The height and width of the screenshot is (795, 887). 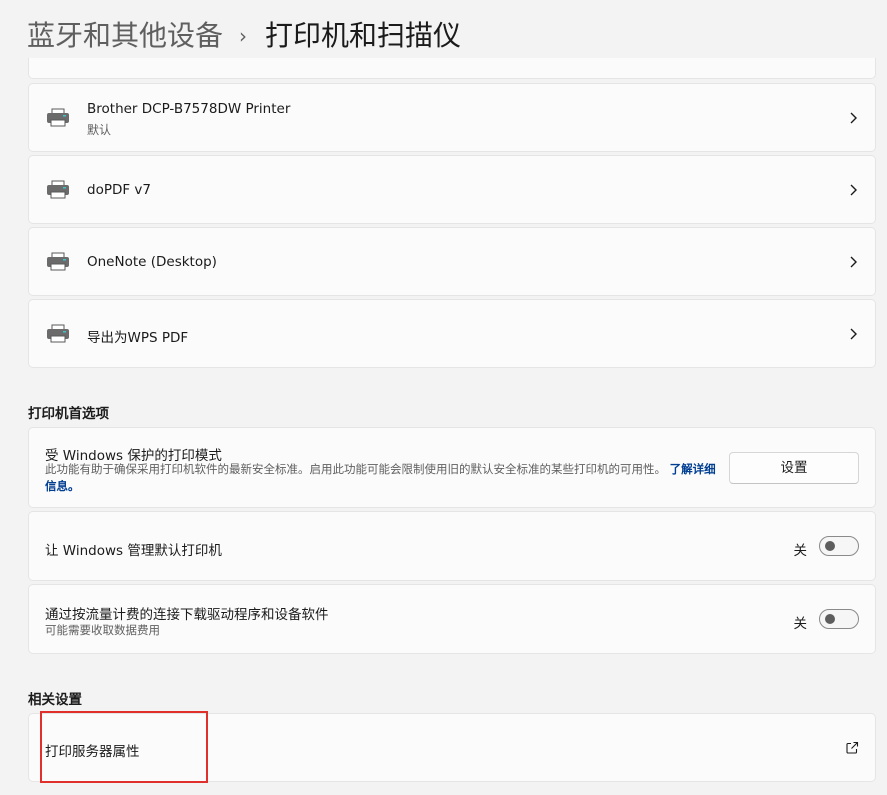 What do you see at coordinates (839, 619) in the screenshot?
I see `metered-toggle` at bounding box center [839, 619].